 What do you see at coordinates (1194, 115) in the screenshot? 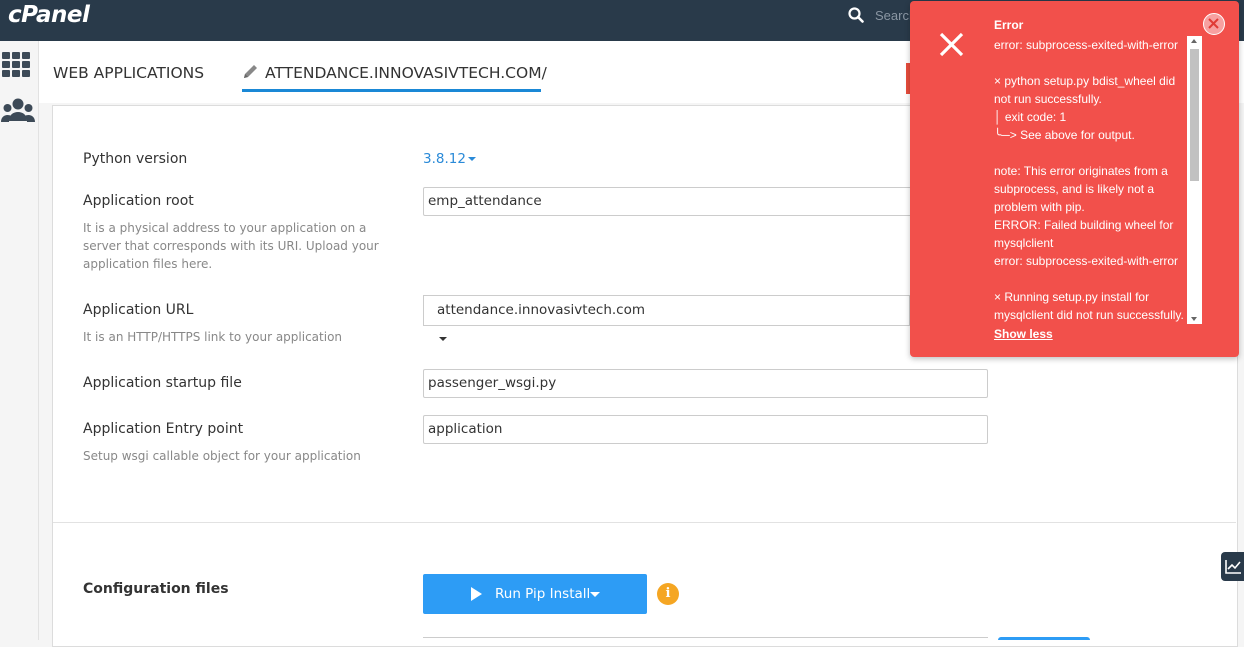
I see `scroll-thumb` at bounding box center [1194, 115].